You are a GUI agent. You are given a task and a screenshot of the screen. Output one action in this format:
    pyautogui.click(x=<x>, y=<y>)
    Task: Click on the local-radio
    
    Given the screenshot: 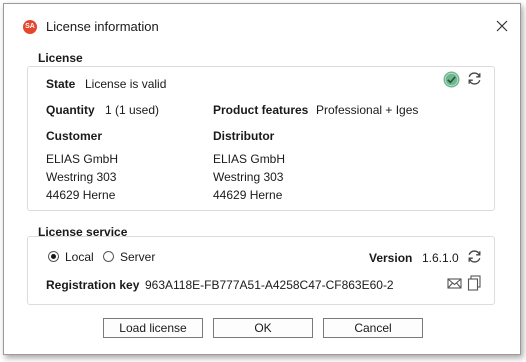 What is the action you would take?
    pyautogui.click(x=53, y=256)
    